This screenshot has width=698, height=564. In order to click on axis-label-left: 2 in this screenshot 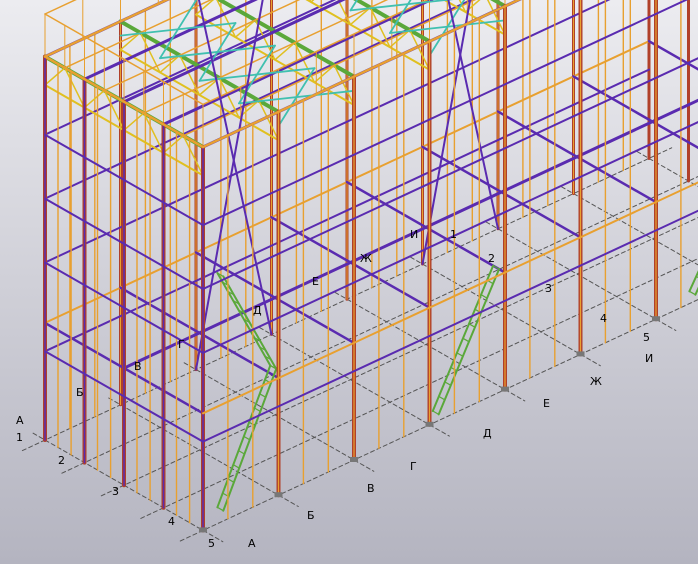, I will do `click(61, 460)`.